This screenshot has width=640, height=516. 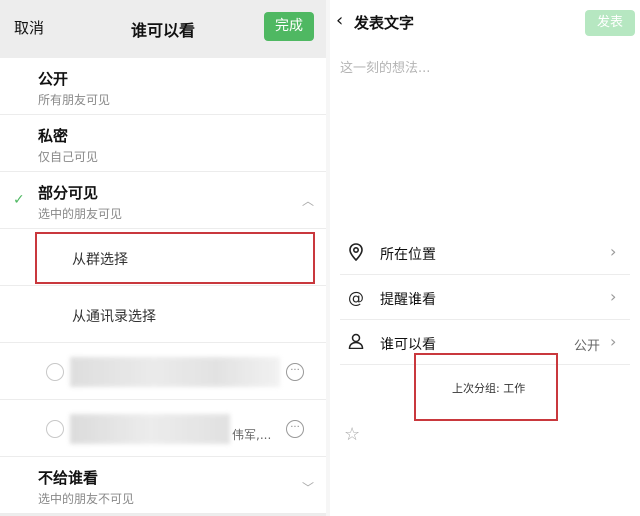 What do you see at coordinates (356, 343) in the screenshot?
I see `person-icon` at bounding box center [356, 343].